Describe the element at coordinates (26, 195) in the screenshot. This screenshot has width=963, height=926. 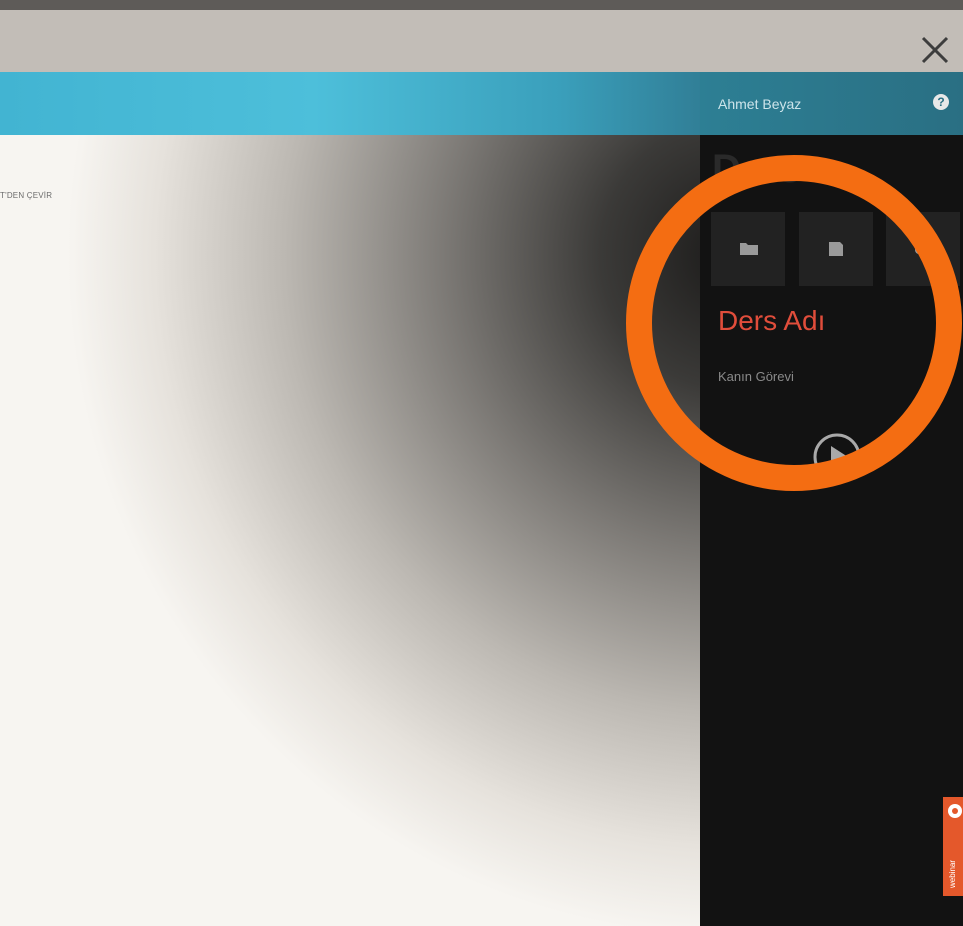
I see `canvas-text-fragment: T'DEN ÇEVİR` at that location.